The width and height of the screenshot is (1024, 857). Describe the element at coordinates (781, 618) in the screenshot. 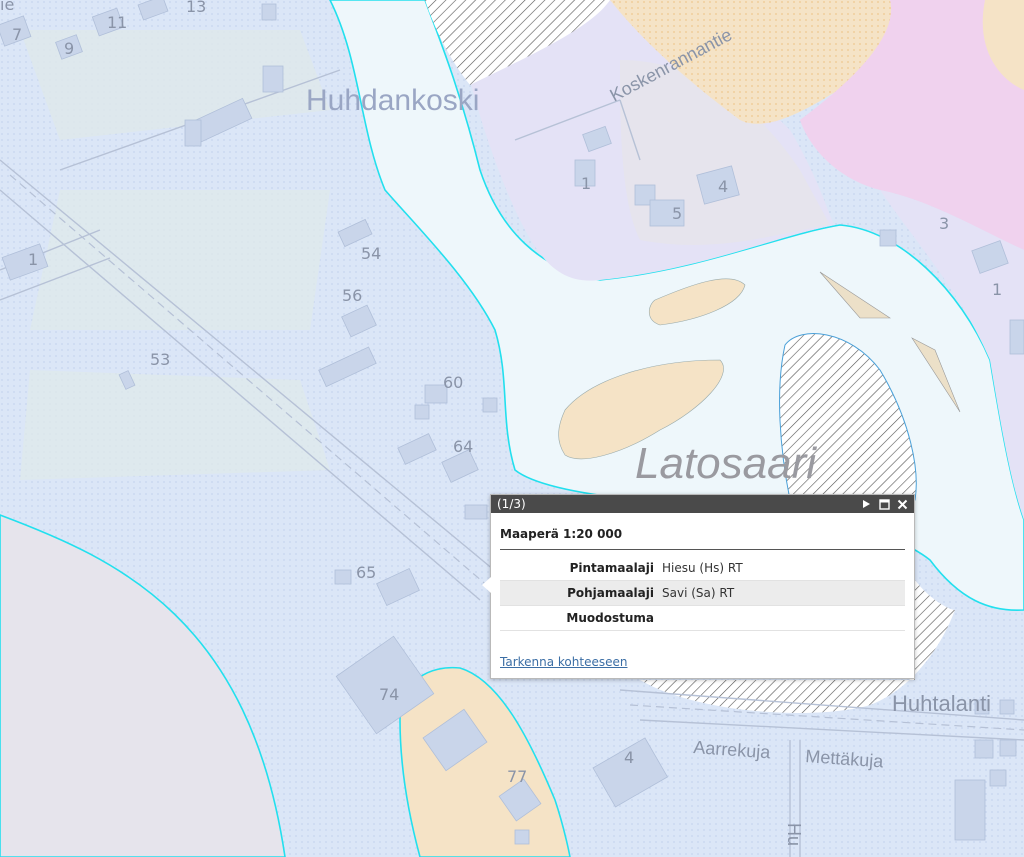

I see `attribute-value` at that location.